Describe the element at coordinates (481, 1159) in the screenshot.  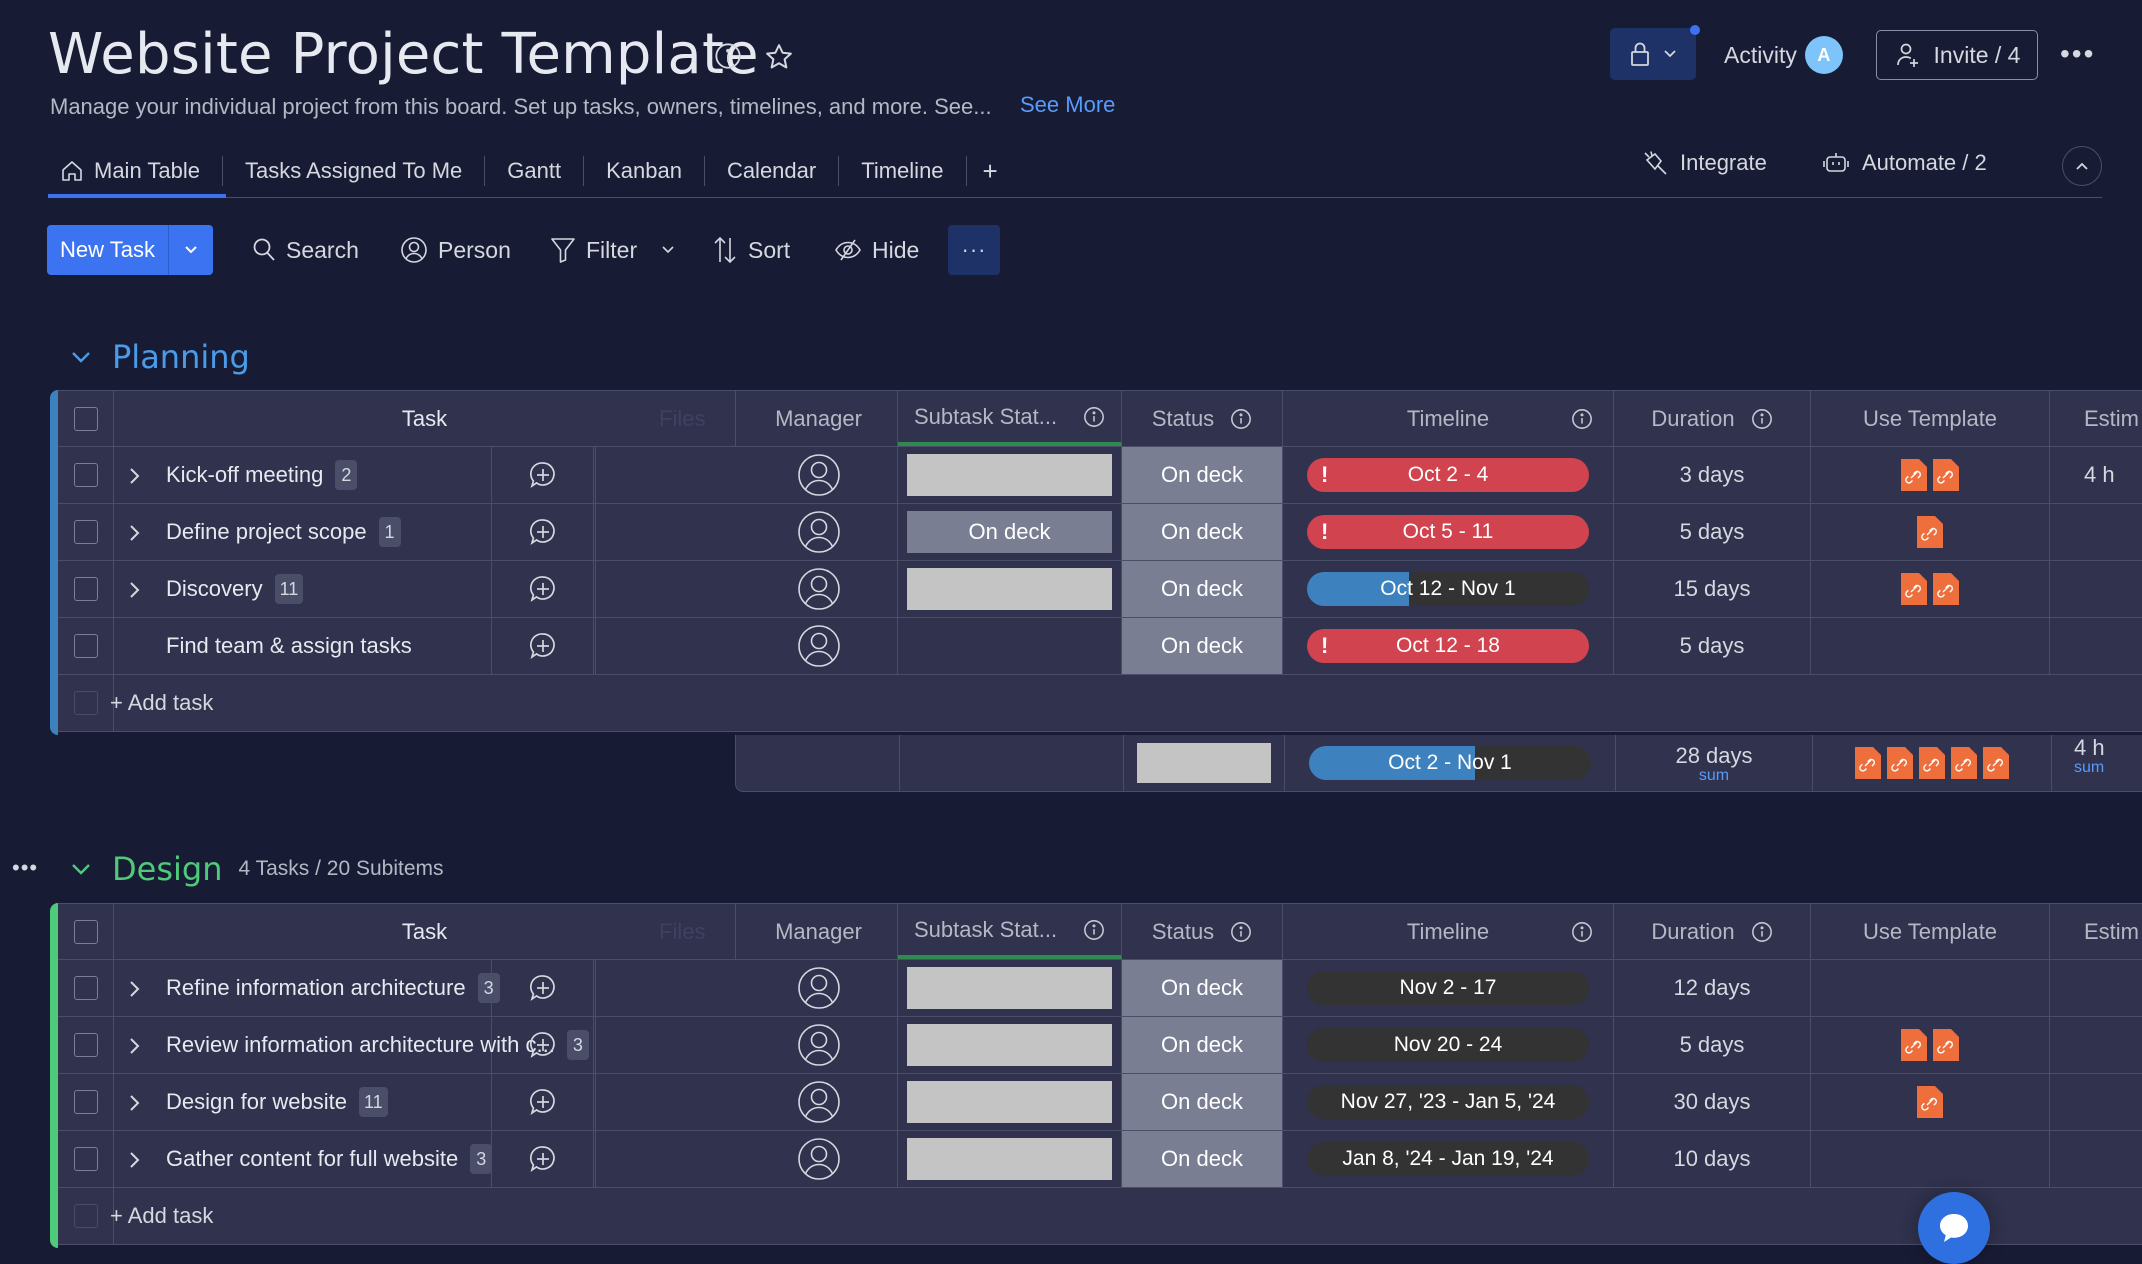
I see `subitems-count-badge: 3` at that location.